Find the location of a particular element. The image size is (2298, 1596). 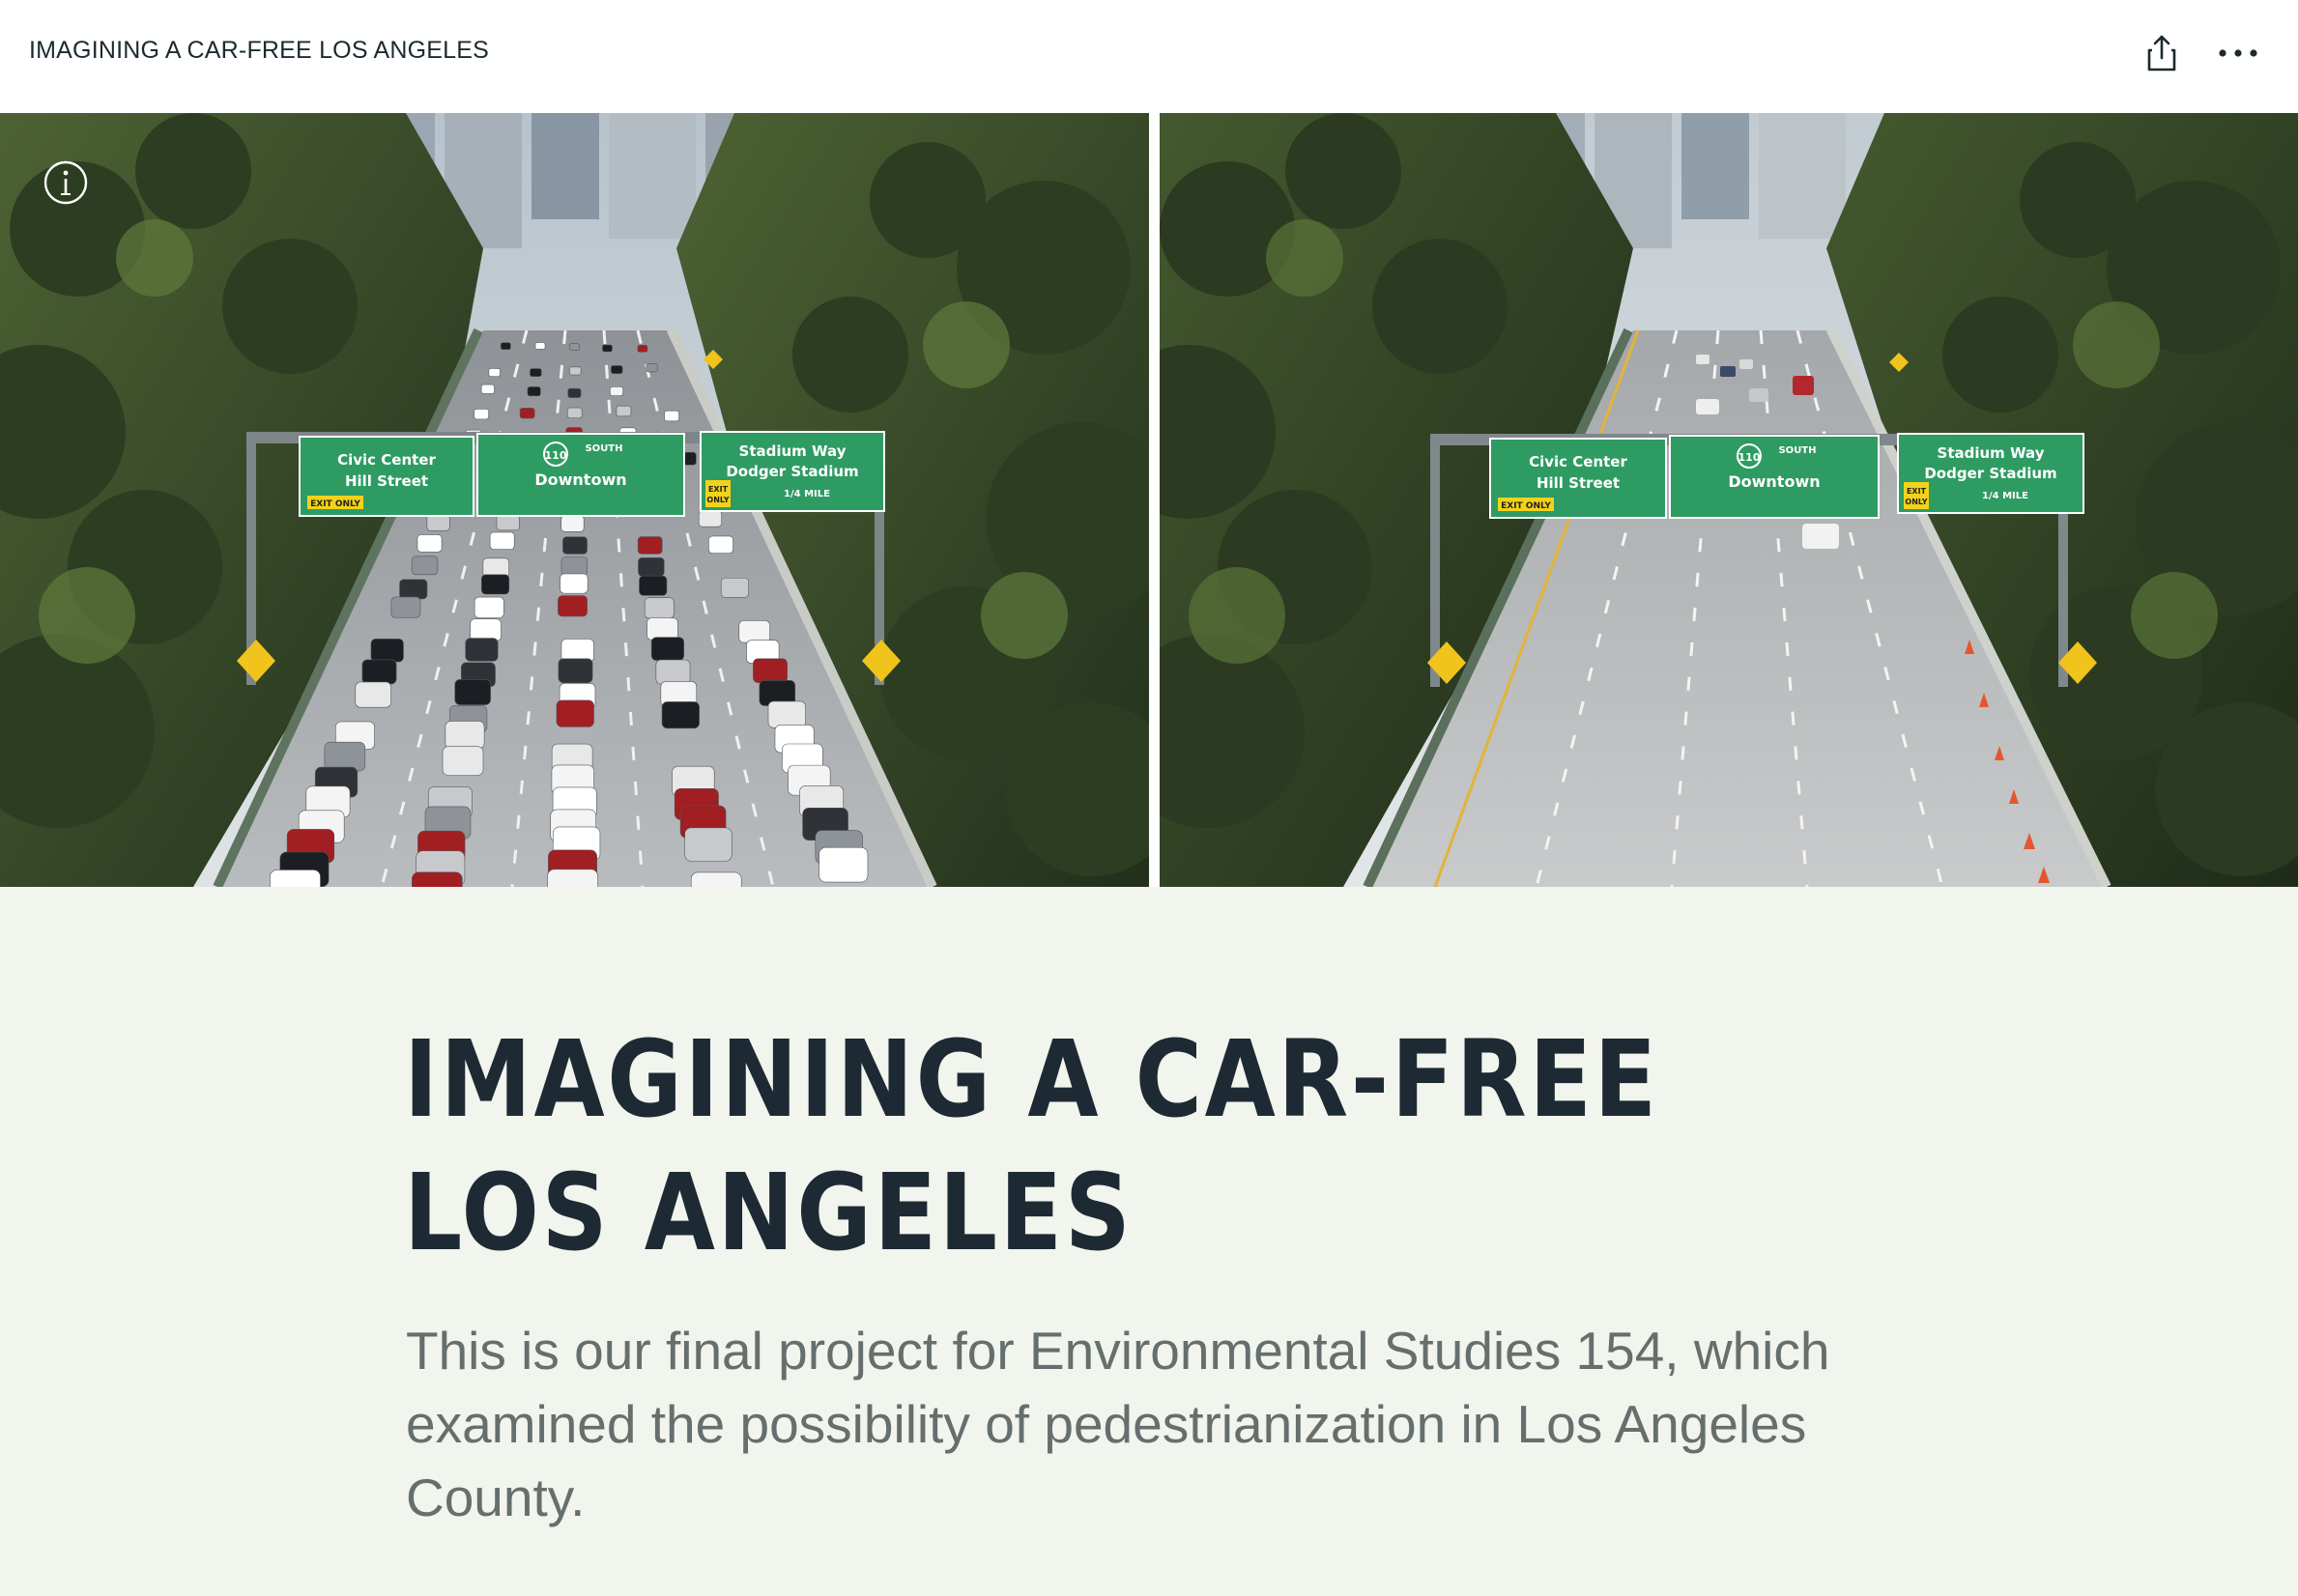

share-icon is located at coordinates (2161, 53).